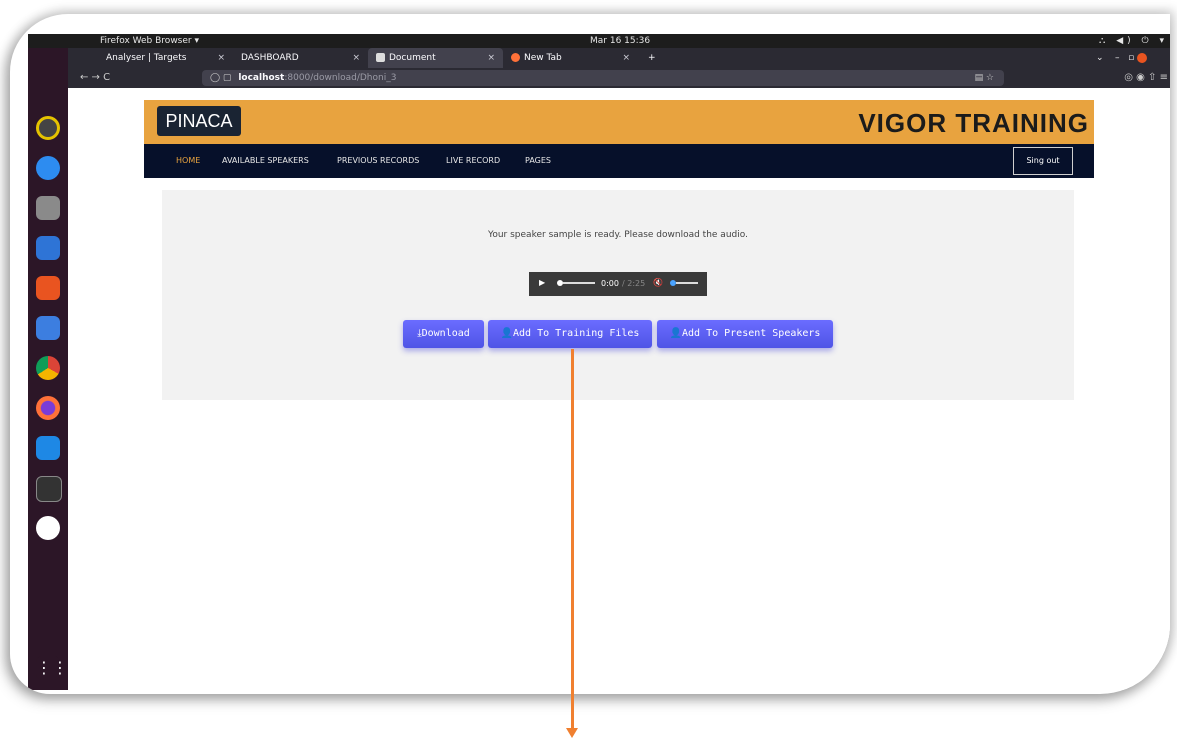  What do you see at coordinates (300, 58) in the screenshot?
I see `tab-dashboard: DASHBOARD ×` at bounding box center [300, 58].